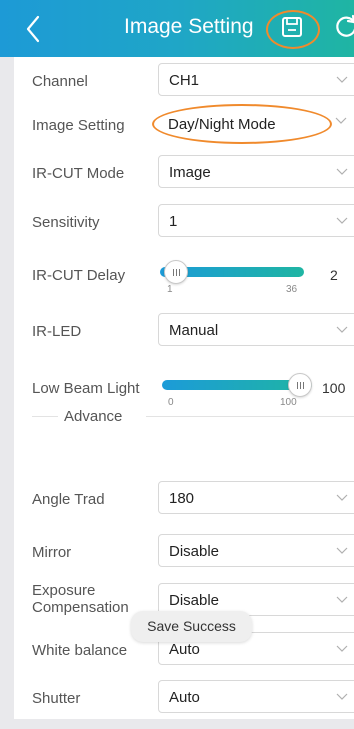 The width and height of the screenshot is (354, 729). I want to click on ircut-delay-value: 2, so click(334, 275).